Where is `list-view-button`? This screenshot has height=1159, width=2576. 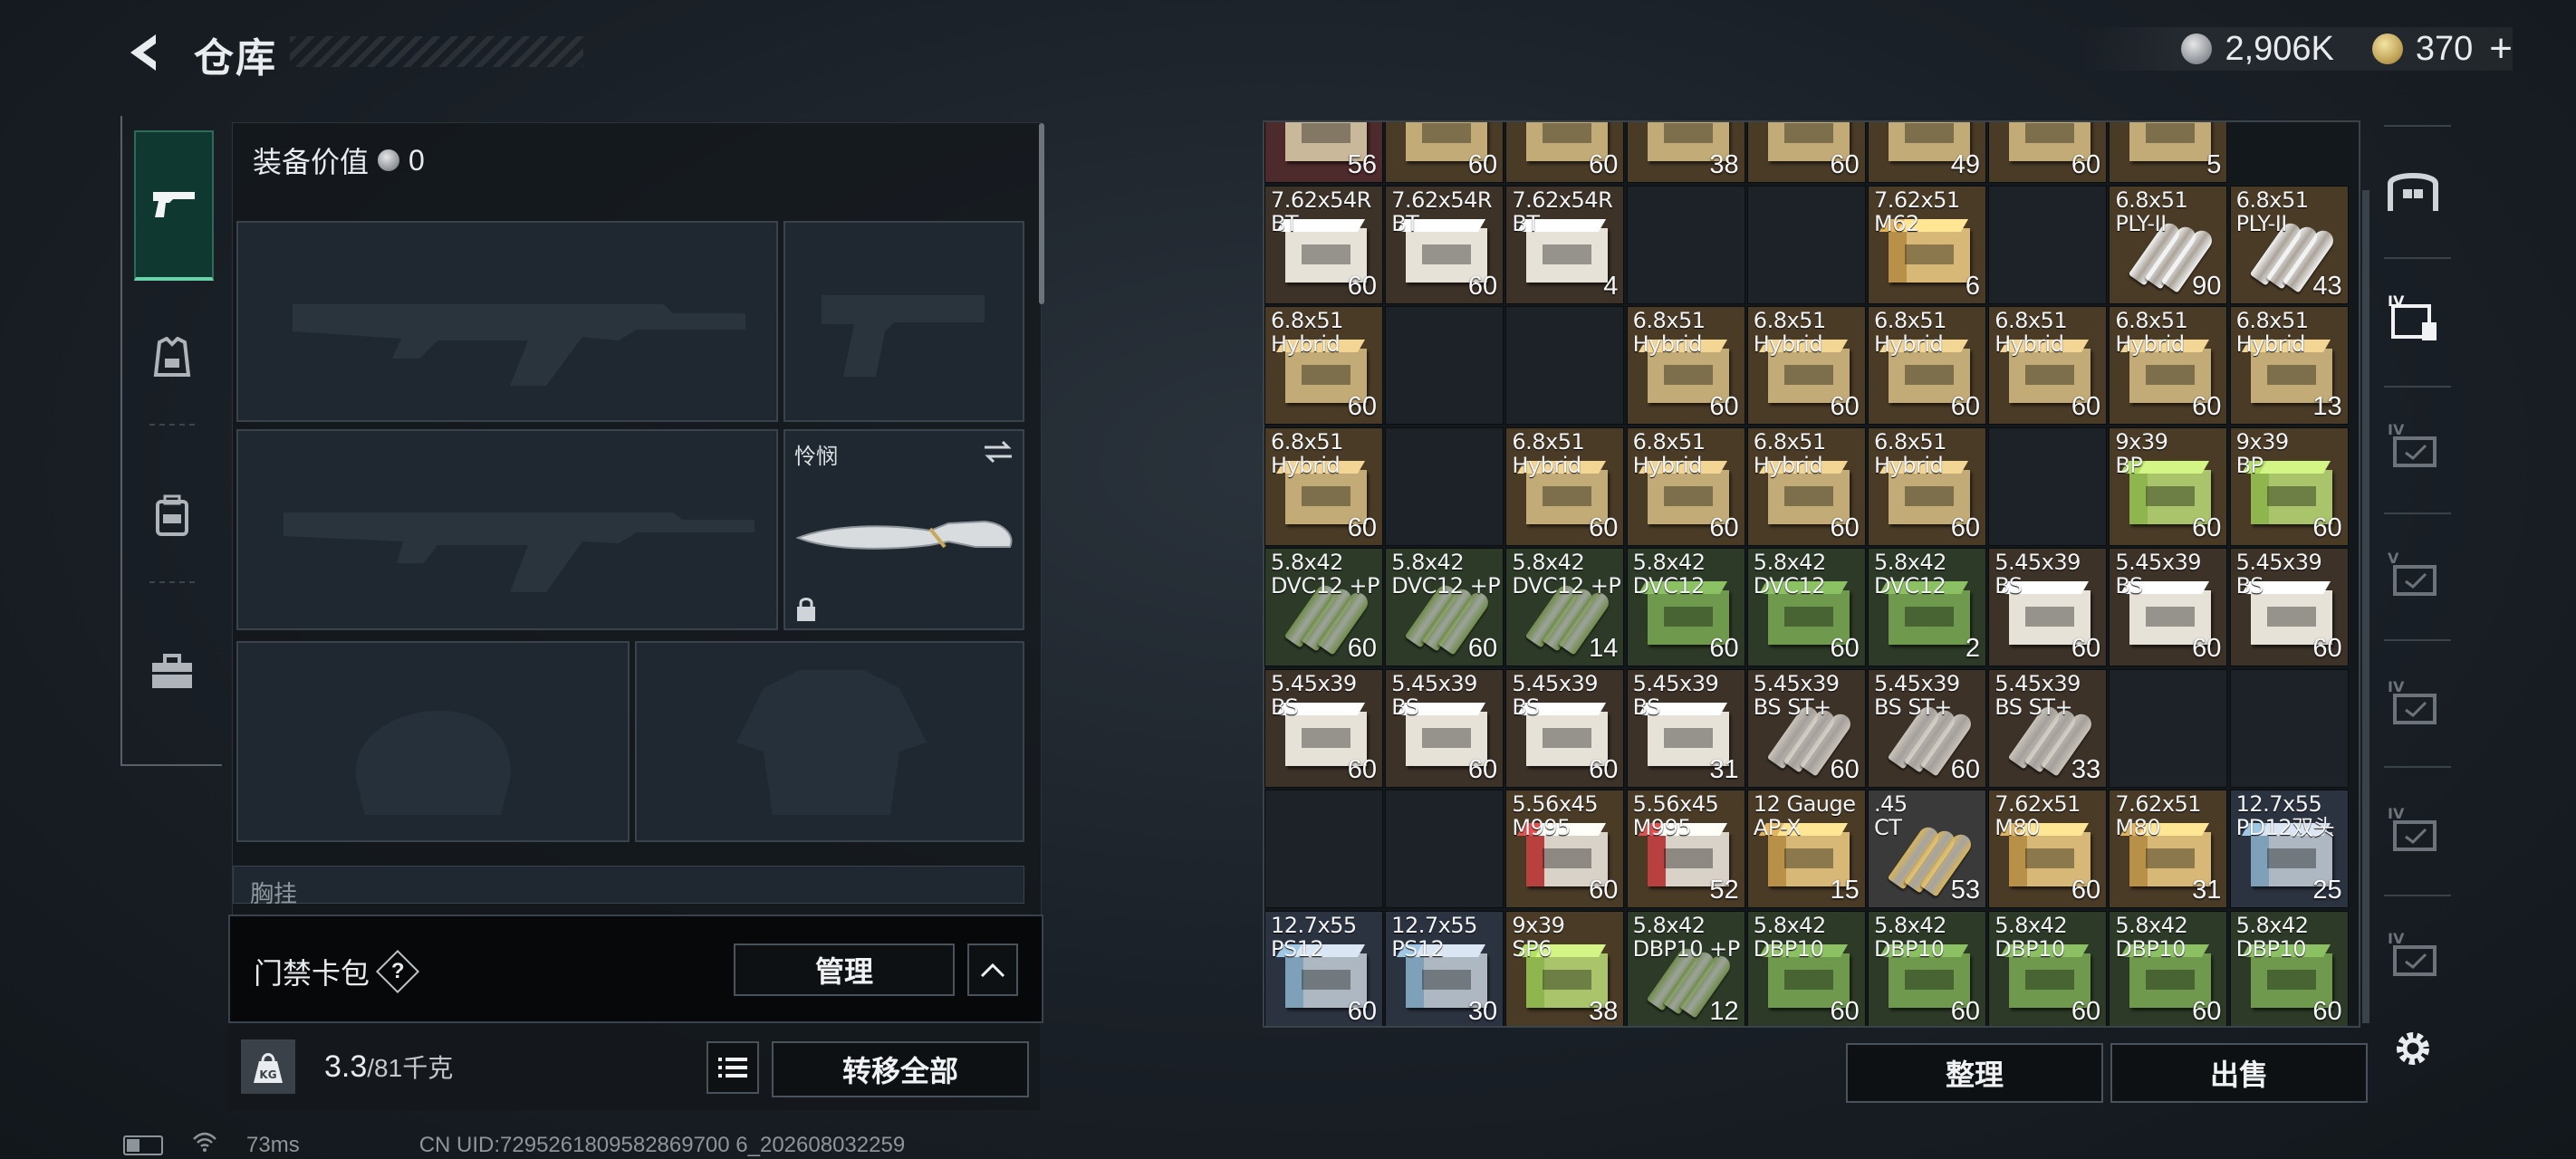
list-view-button is located at coordinates (732, 1068).